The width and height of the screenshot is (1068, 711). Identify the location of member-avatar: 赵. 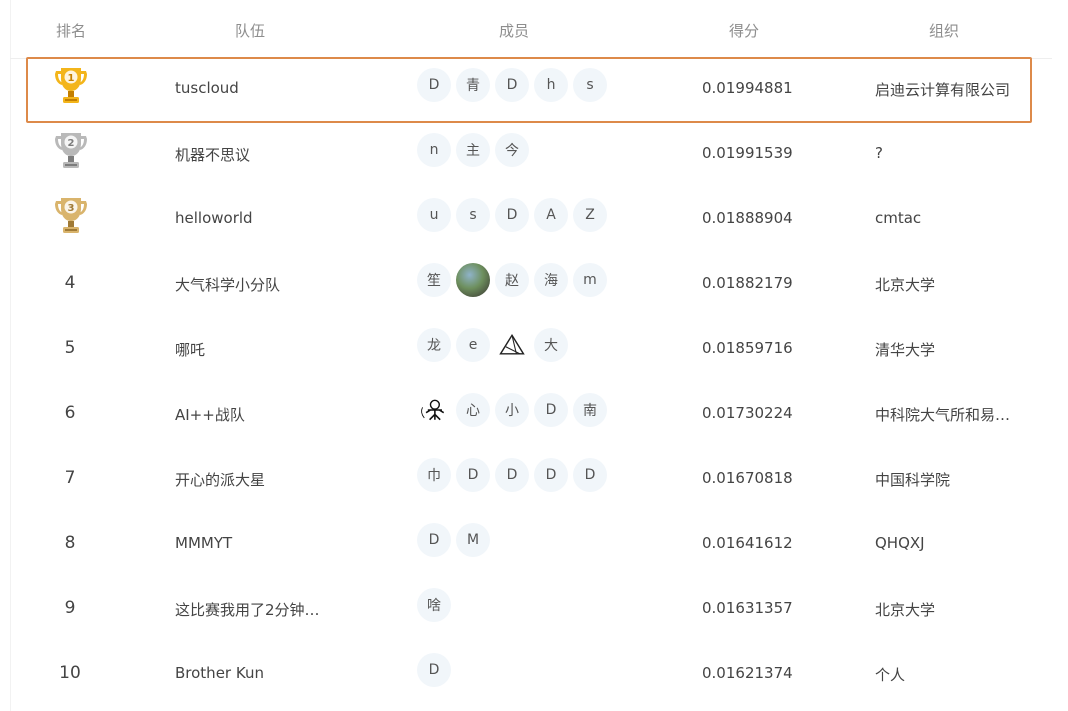
(512, 280).